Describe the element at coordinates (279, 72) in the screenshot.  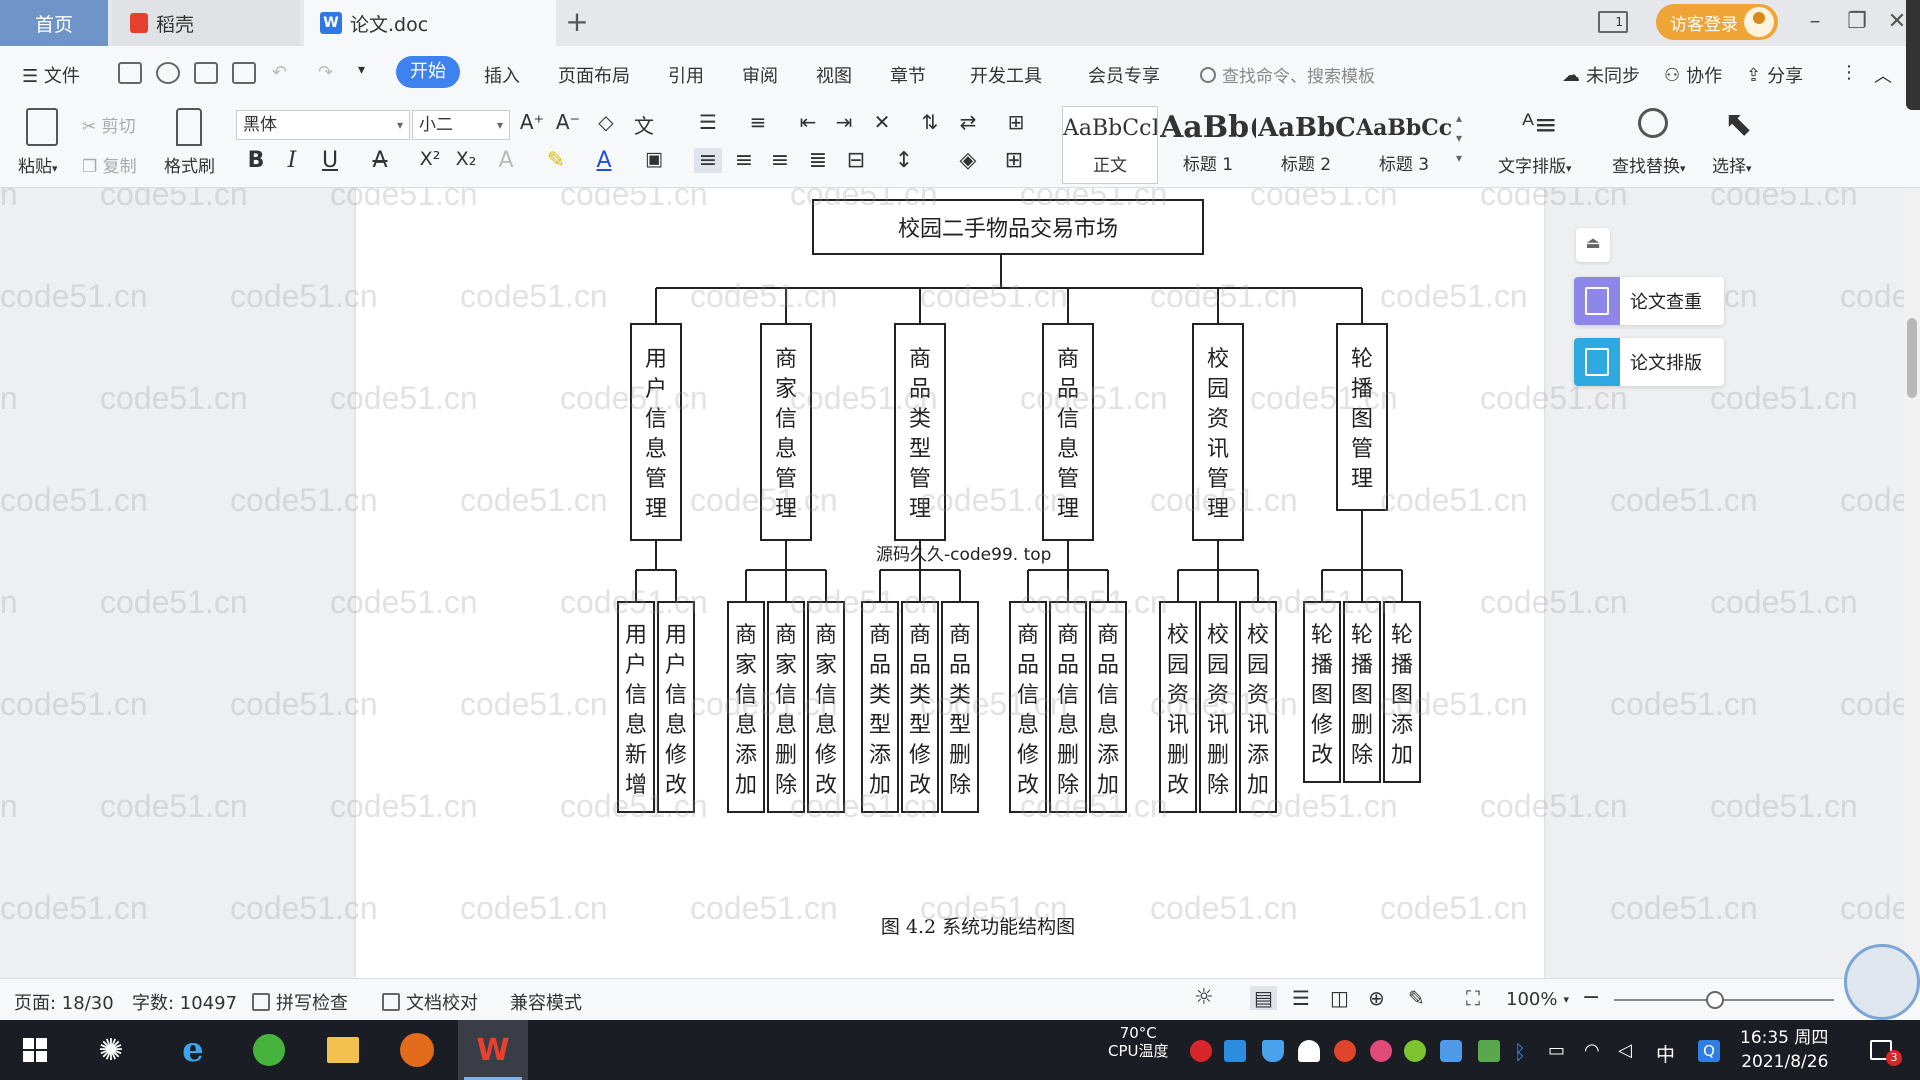
I see `undo-icon: ↶` at that location.